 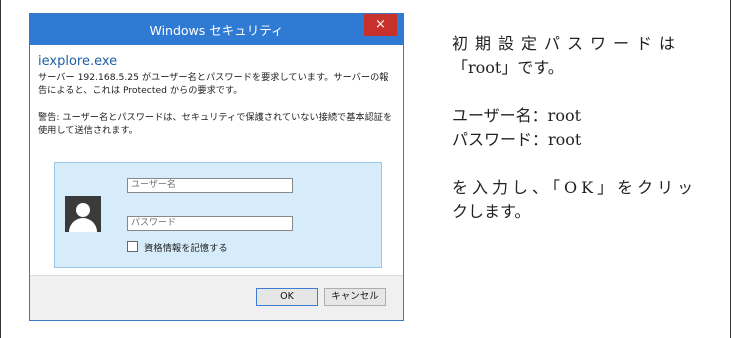 I want to click on close-button: ×, so click(x=380, y=25).